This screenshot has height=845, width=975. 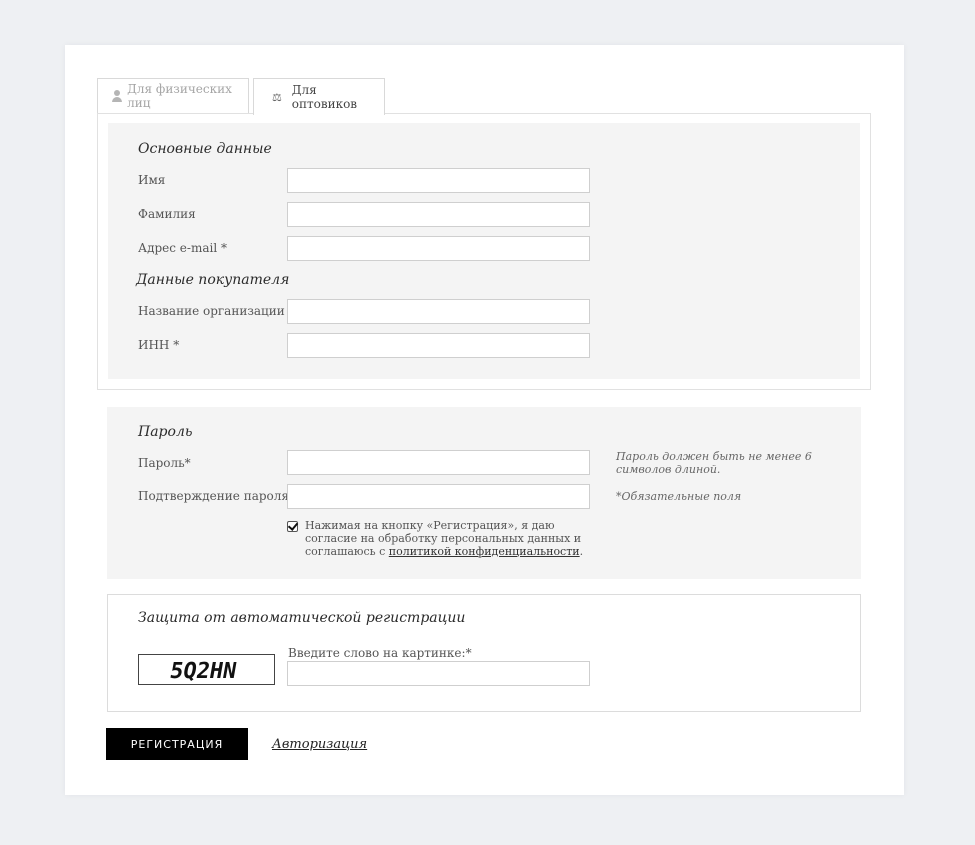 What do you see at coordinates (277, 97) in the screenshot?
I see `wholesale-icon: ⚖` at bounding box center [277, 97].